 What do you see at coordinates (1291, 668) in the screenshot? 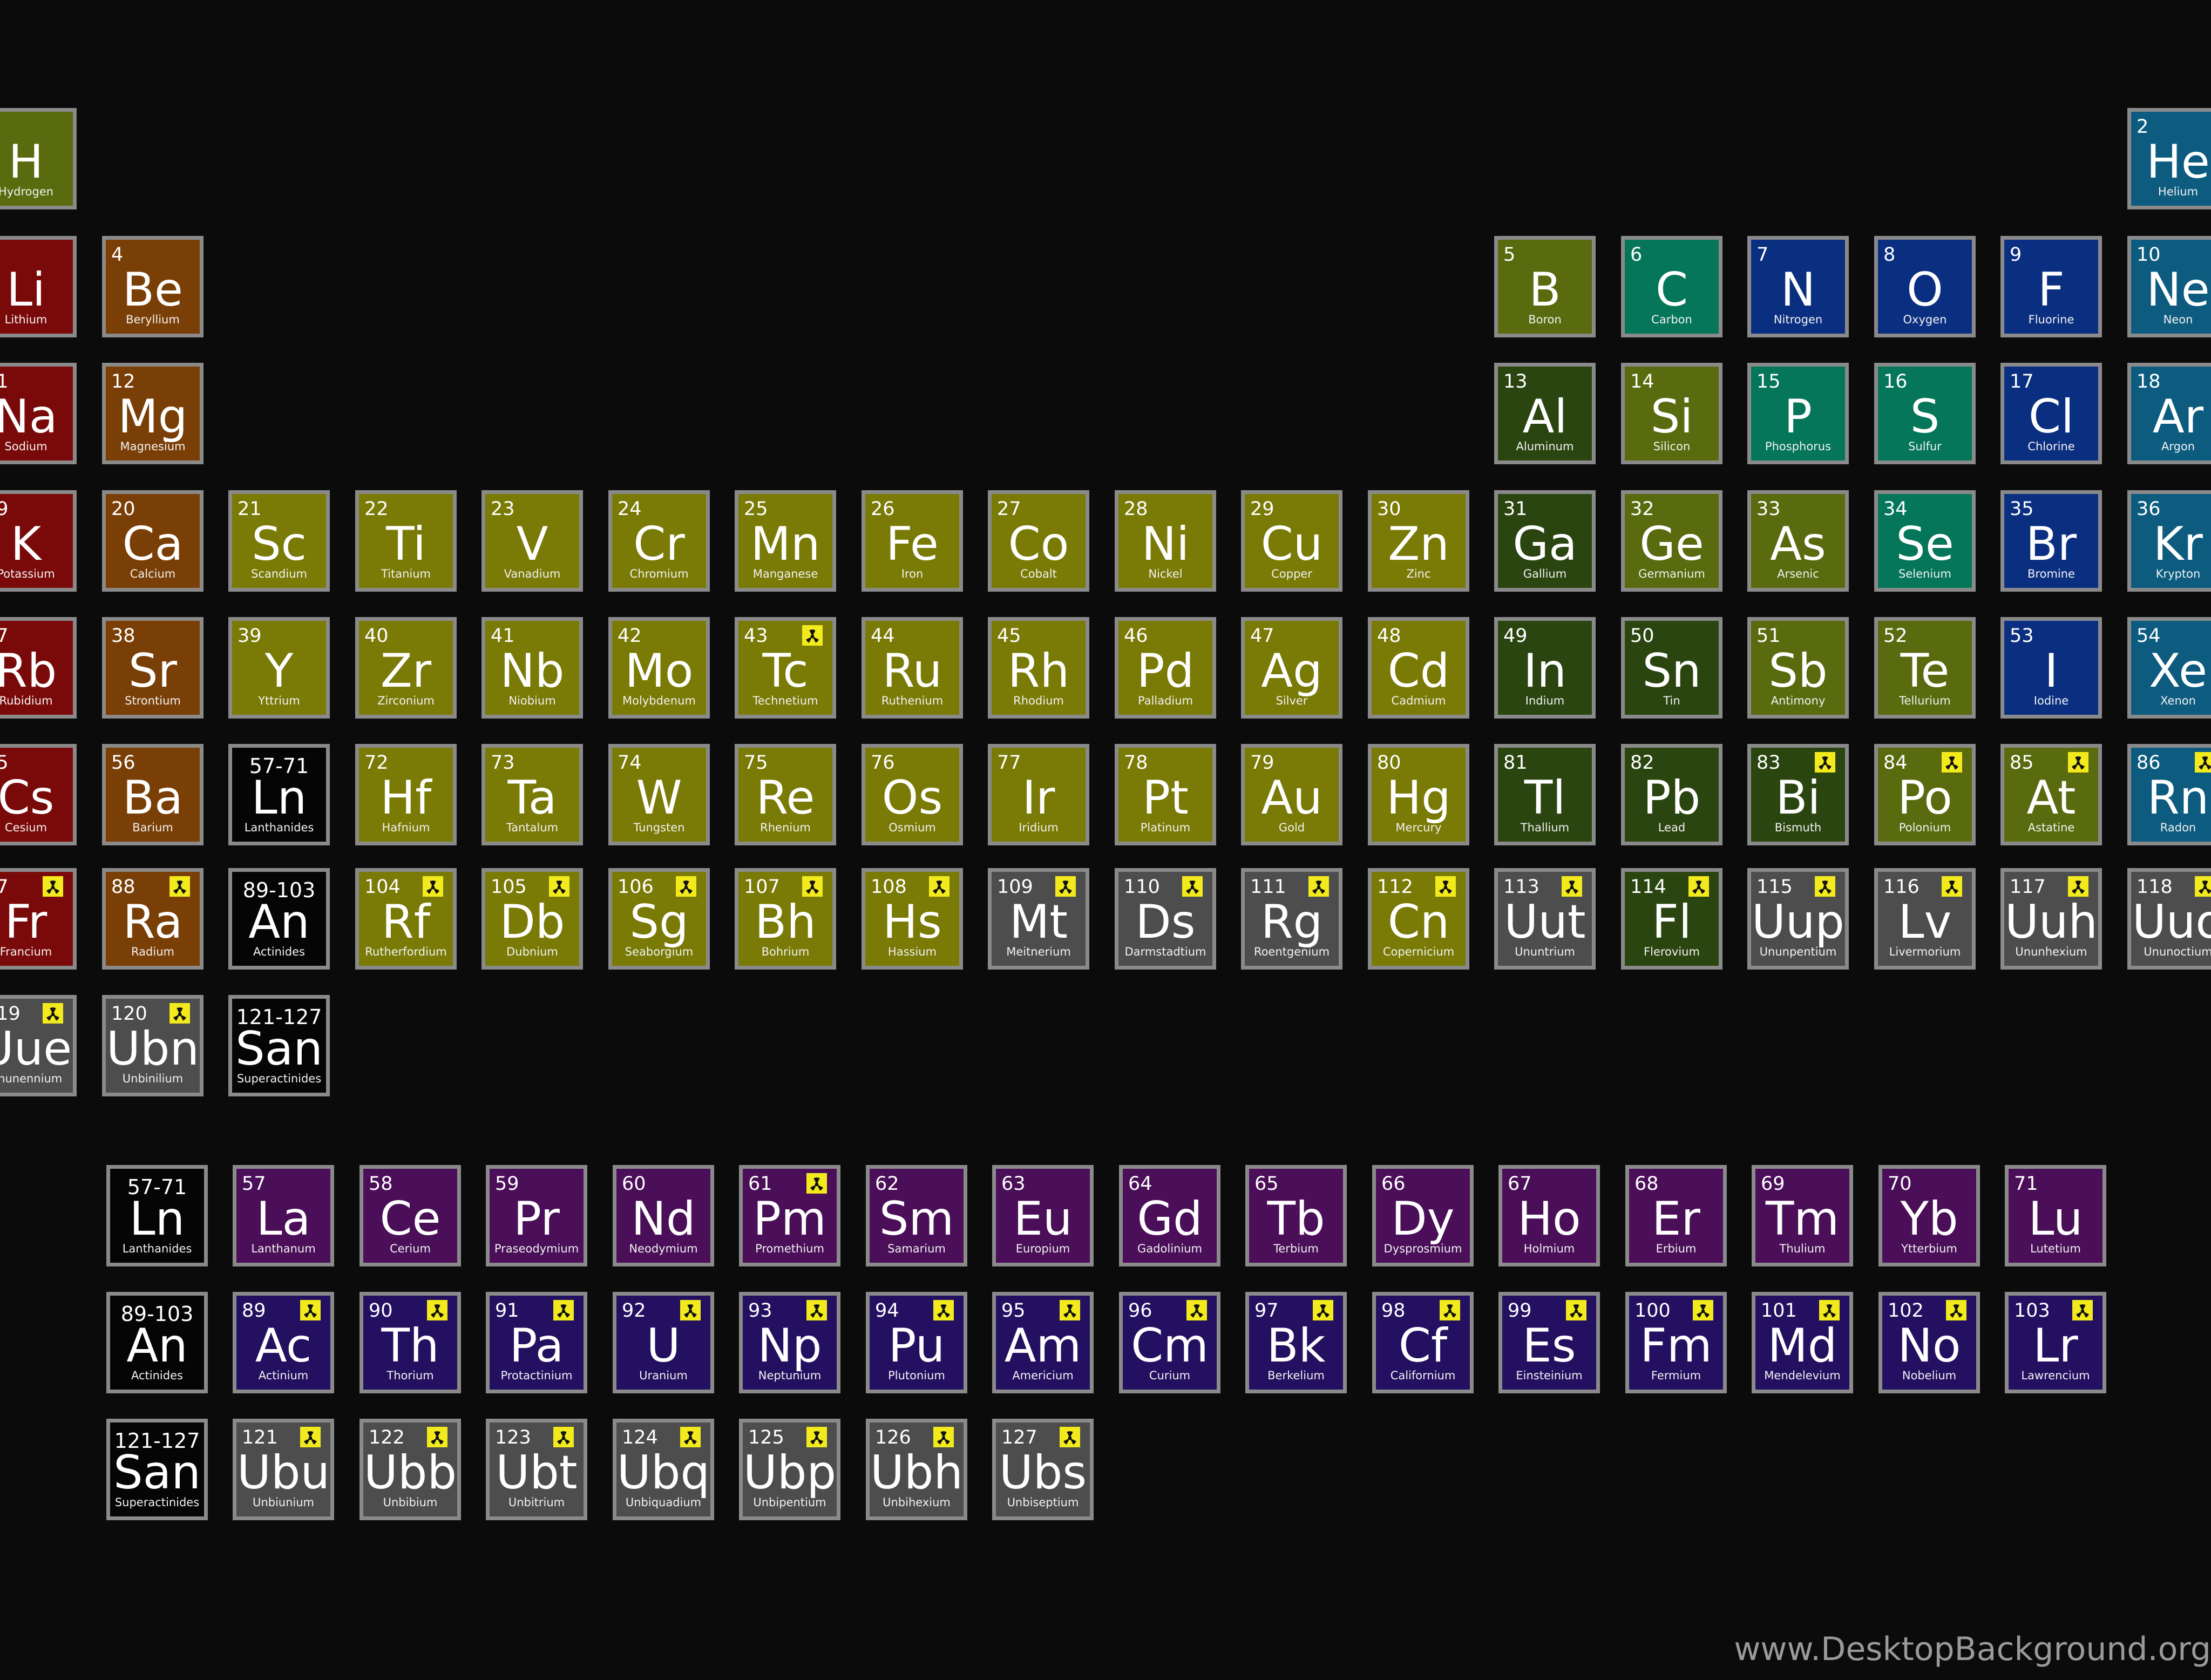
I see `element-tile-ag: 47 Ag Silver` at bounding box center [1291, 668].